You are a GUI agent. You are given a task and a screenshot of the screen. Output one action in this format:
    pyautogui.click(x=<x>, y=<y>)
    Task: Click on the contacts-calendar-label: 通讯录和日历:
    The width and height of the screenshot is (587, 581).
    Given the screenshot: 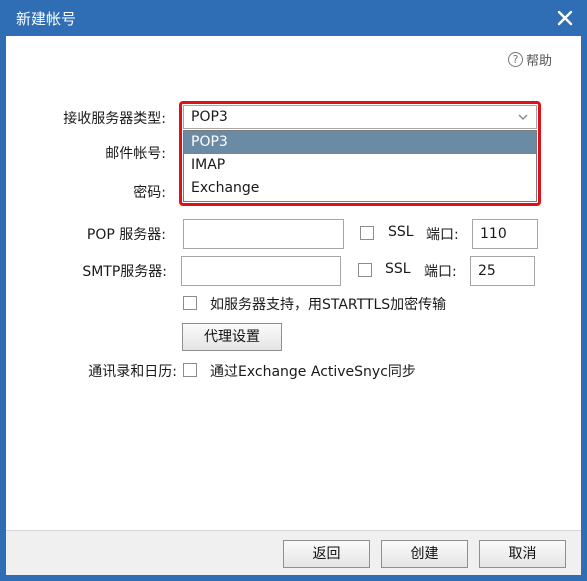 What is the action you would take?
    pyautogui.click(x=132, y=372)
    